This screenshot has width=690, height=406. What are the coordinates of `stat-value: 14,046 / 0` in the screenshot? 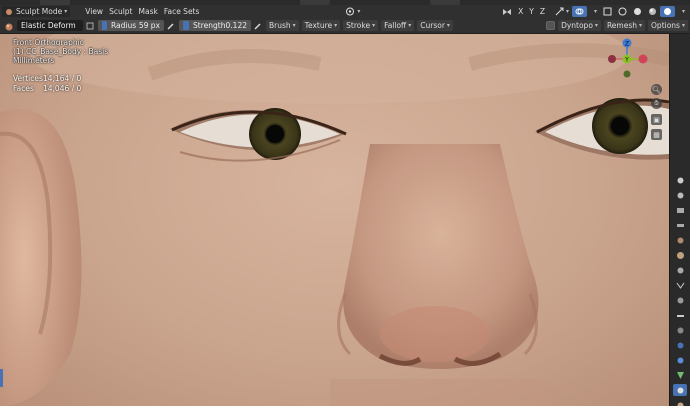 It's located at (62, 88).